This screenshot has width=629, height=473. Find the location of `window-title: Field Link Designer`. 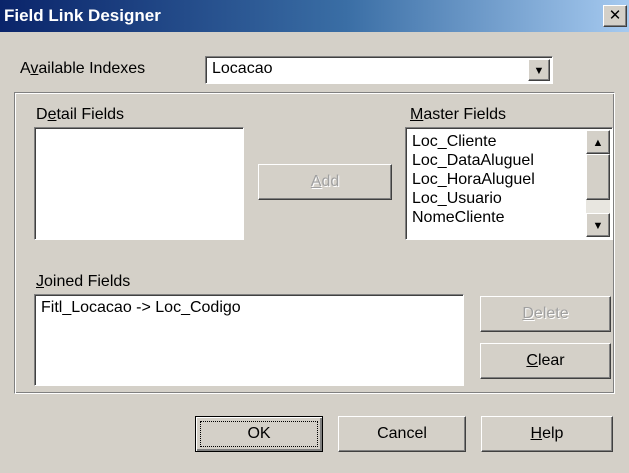

window-title: Field Link Designer is located at coordinates (82, 15).